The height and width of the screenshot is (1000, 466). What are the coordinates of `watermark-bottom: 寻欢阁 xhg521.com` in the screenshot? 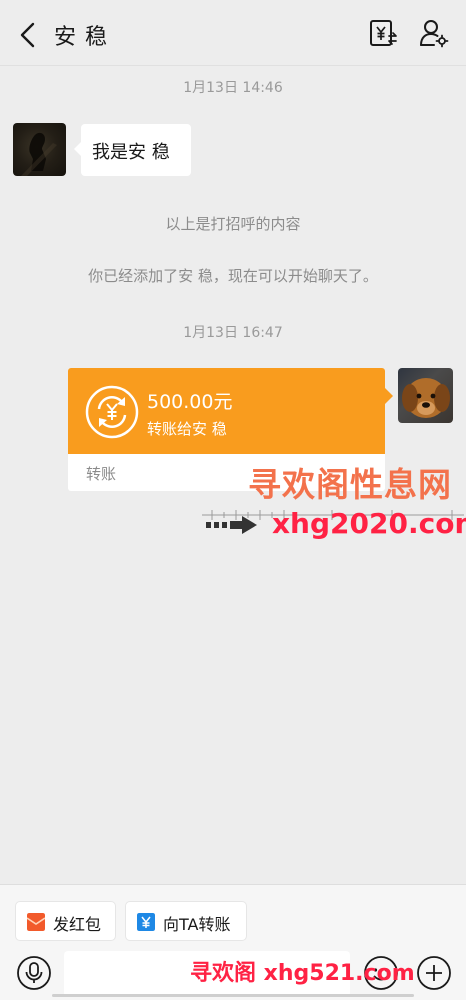 It's located at (302, 973).